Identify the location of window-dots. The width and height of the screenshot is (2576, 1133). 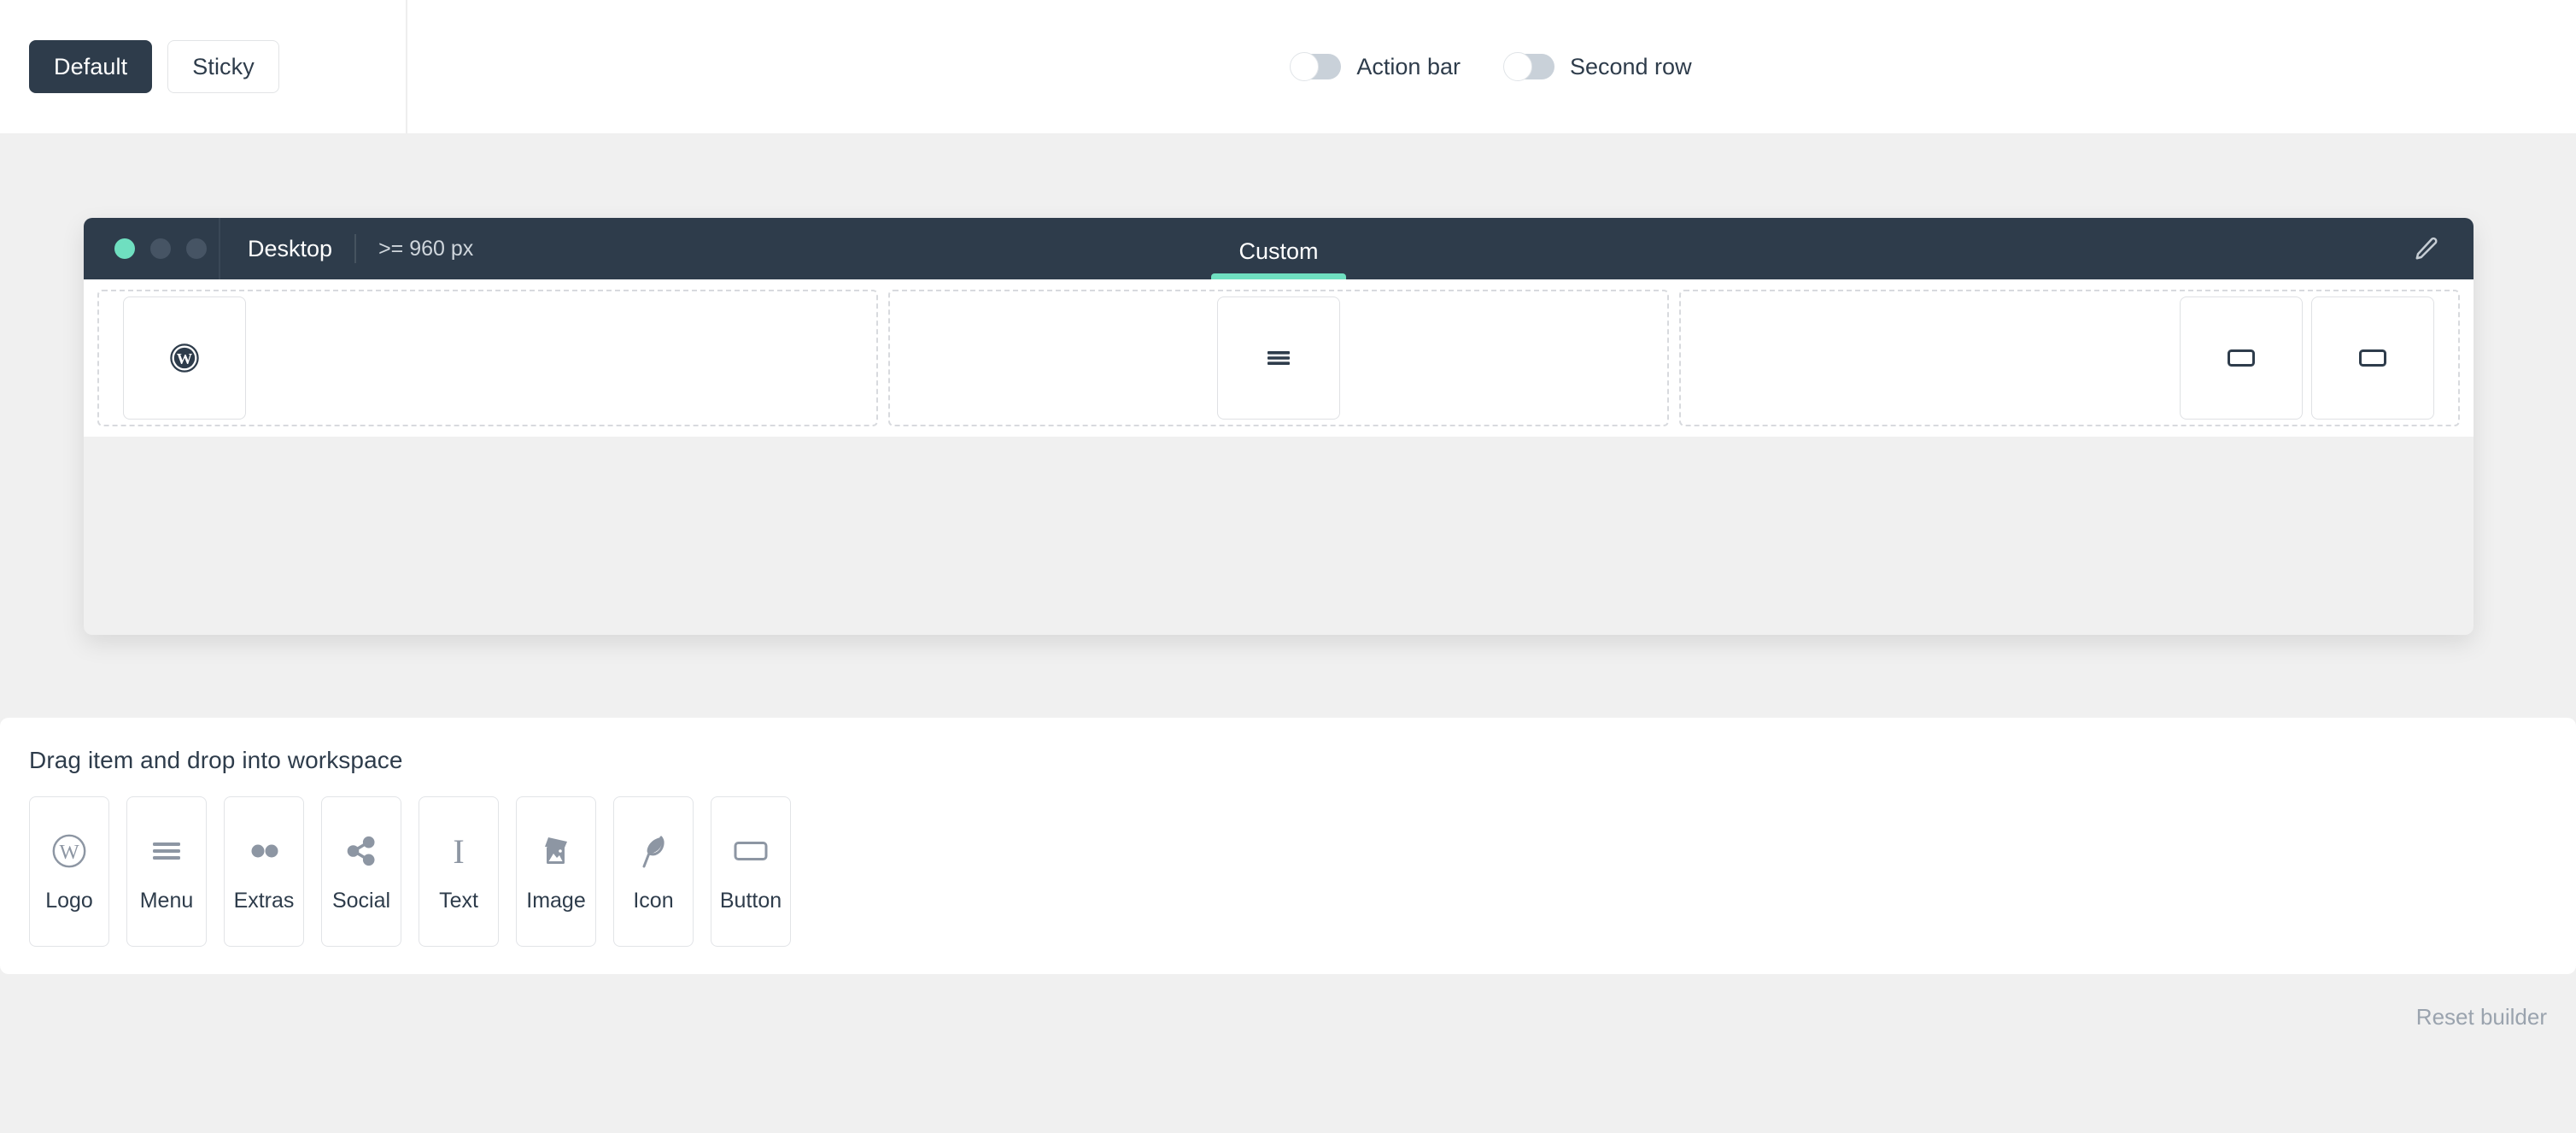
(152, 248).